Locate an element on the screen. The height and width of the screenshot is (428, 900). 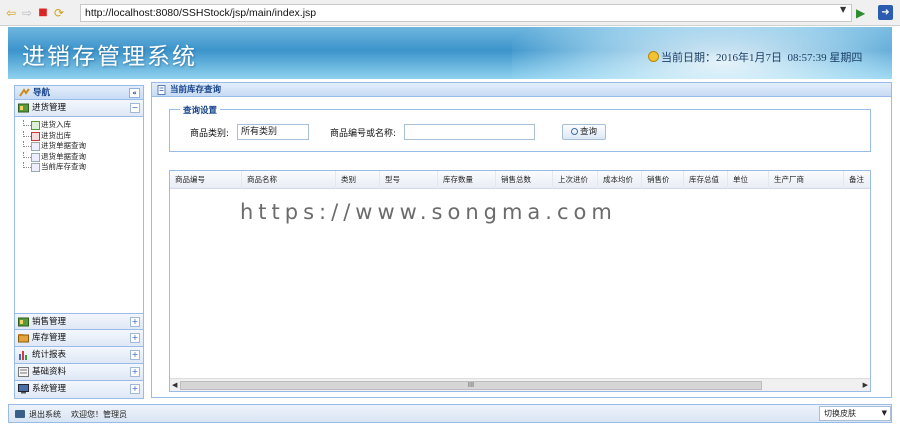
category-select: 所有类别 is located at coordinates (273, 132).